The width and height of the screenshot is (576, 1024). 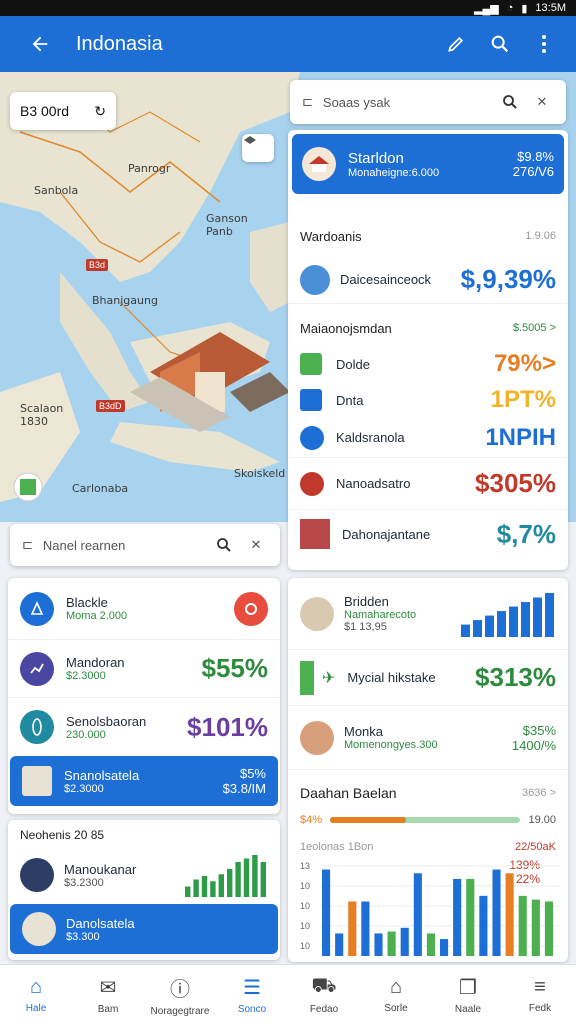 I want to click on wifi-icon: ◔, so click(x=510, y=8).